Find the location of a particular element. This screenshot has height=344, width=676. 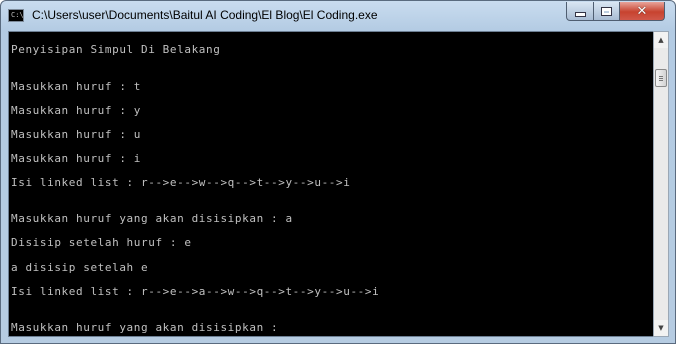

console-line: Masukkan huruf yang akan disisipkan : is located at coordinates (145, 327).